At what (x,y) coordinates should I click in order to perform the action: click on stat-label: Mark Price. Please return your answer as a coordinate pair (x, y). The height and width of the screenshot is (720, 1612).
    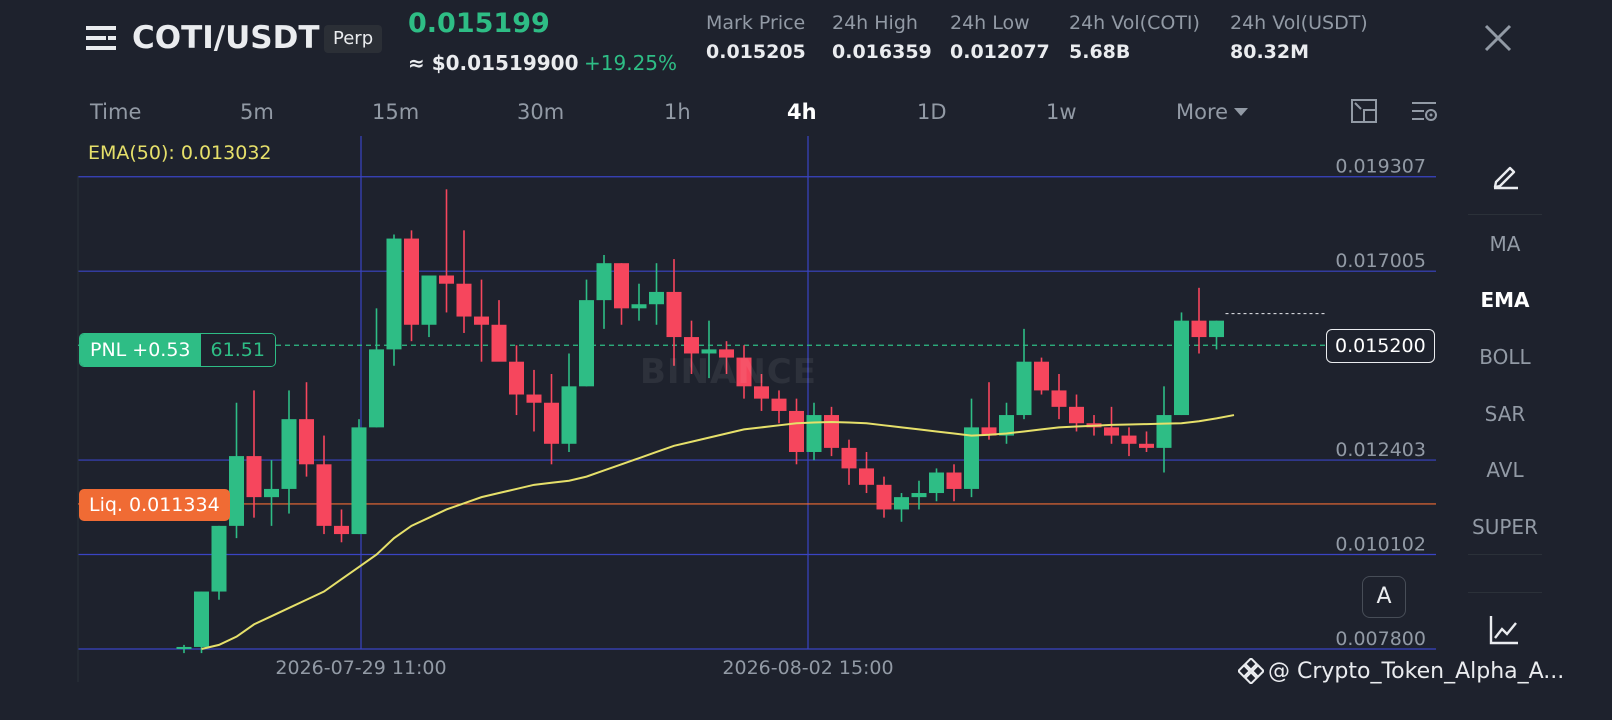
    Looking at the image, I should click on (756, 23).